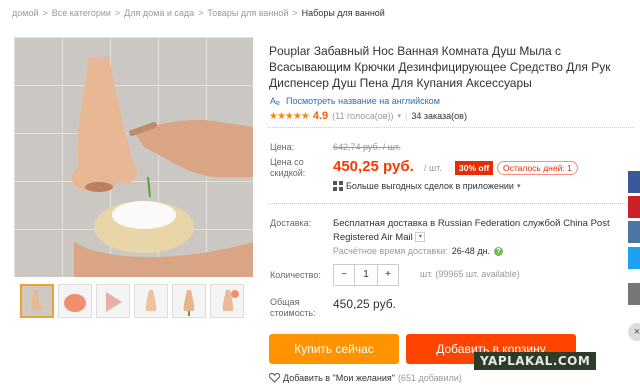  What do you see at coordinates (634, 207) in the screenshot?
I see `pinterest-share-icon` at bounding box center [634, 207].